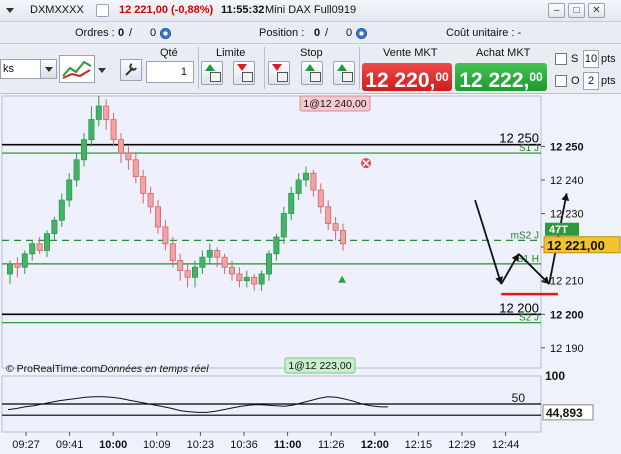 This screenshot has width=621, height=454. I want to click on chevron-down-icon, so click(48, 69).